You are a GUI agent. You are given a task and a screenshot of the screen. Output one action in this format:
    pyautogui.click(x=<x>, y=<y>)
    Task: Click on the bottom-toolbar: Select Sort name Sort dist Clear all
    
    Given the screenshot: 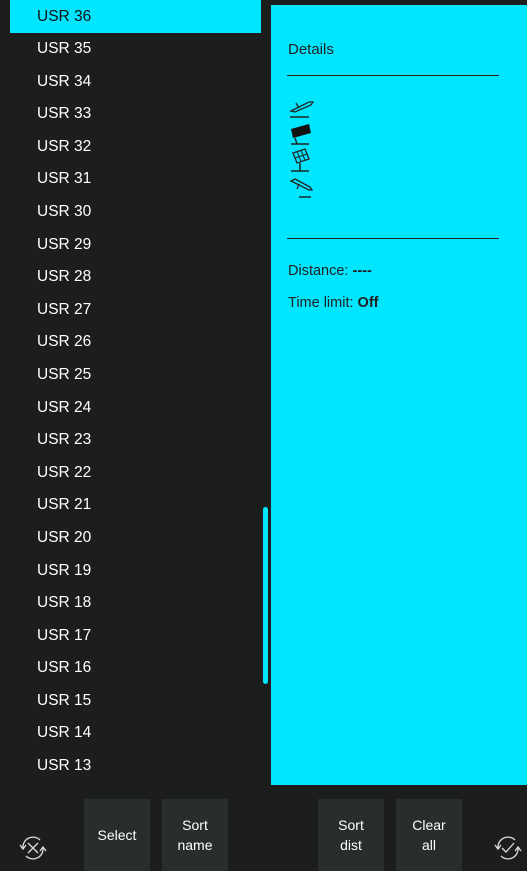 What is the action you would take?
    pyautogui.click(x=263, y=828)
    